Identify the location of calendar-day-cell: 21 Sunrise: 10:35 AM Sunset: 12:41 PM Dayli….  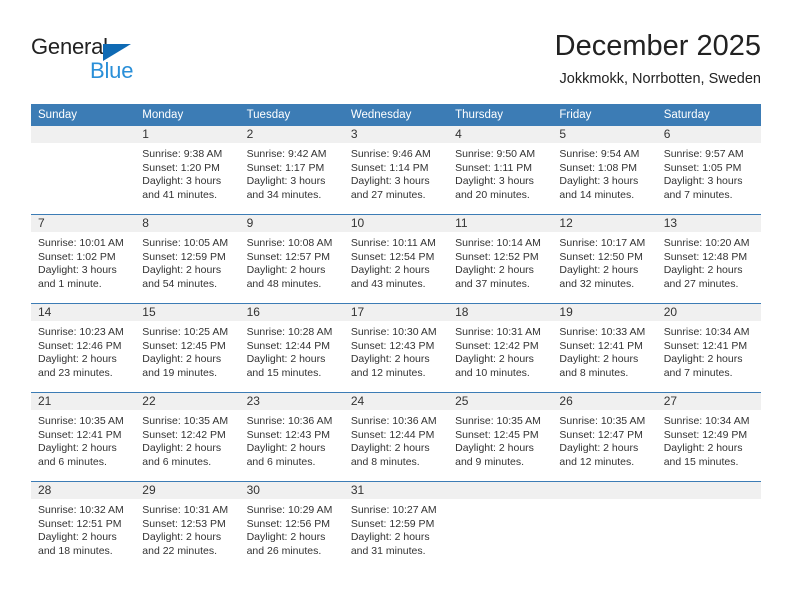
(83, 437).